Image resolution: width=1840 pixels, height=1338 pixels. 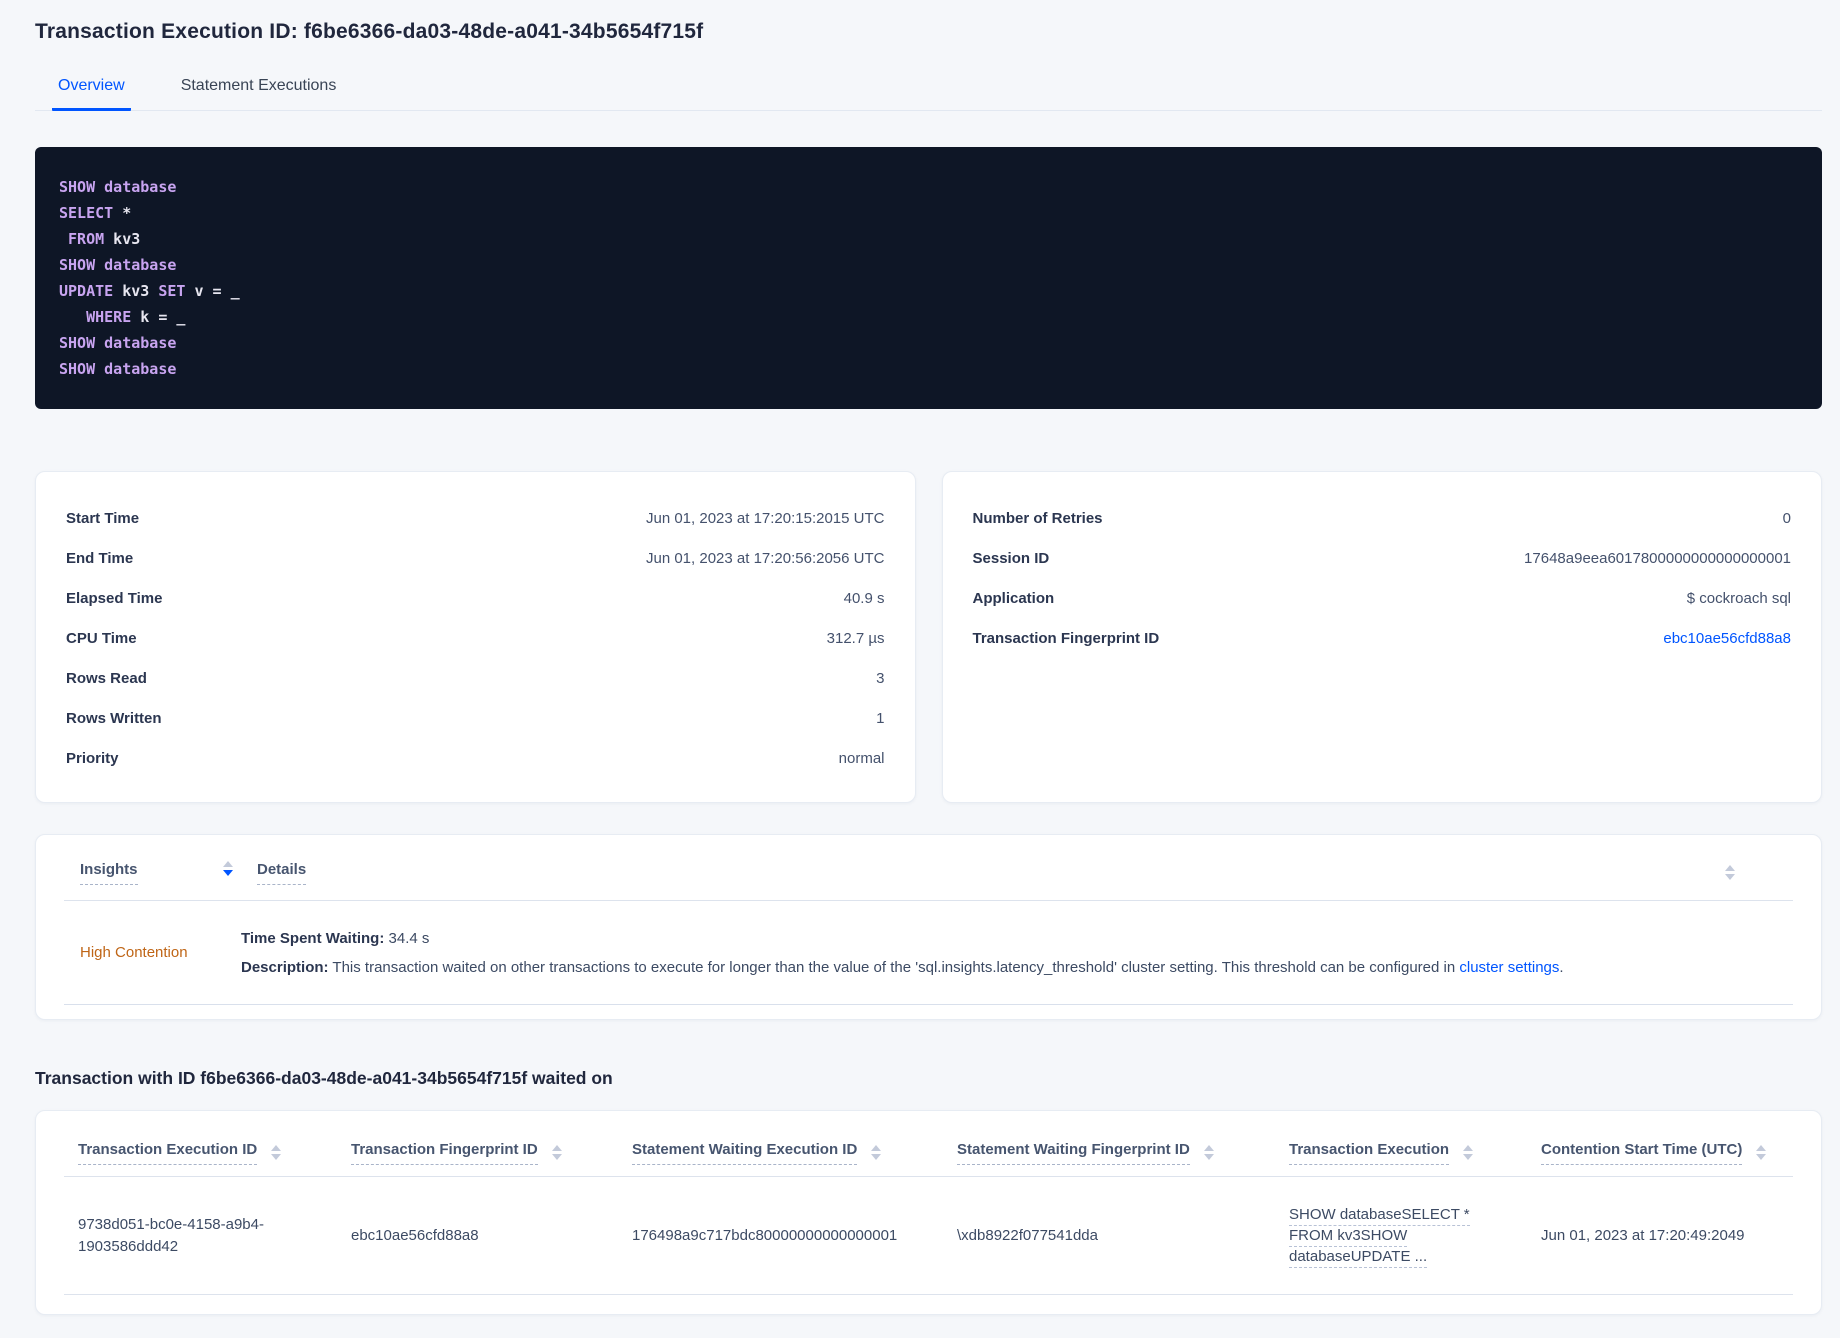 I want to click on detail-row: Rows Read 3, so click(x=475, y=678).